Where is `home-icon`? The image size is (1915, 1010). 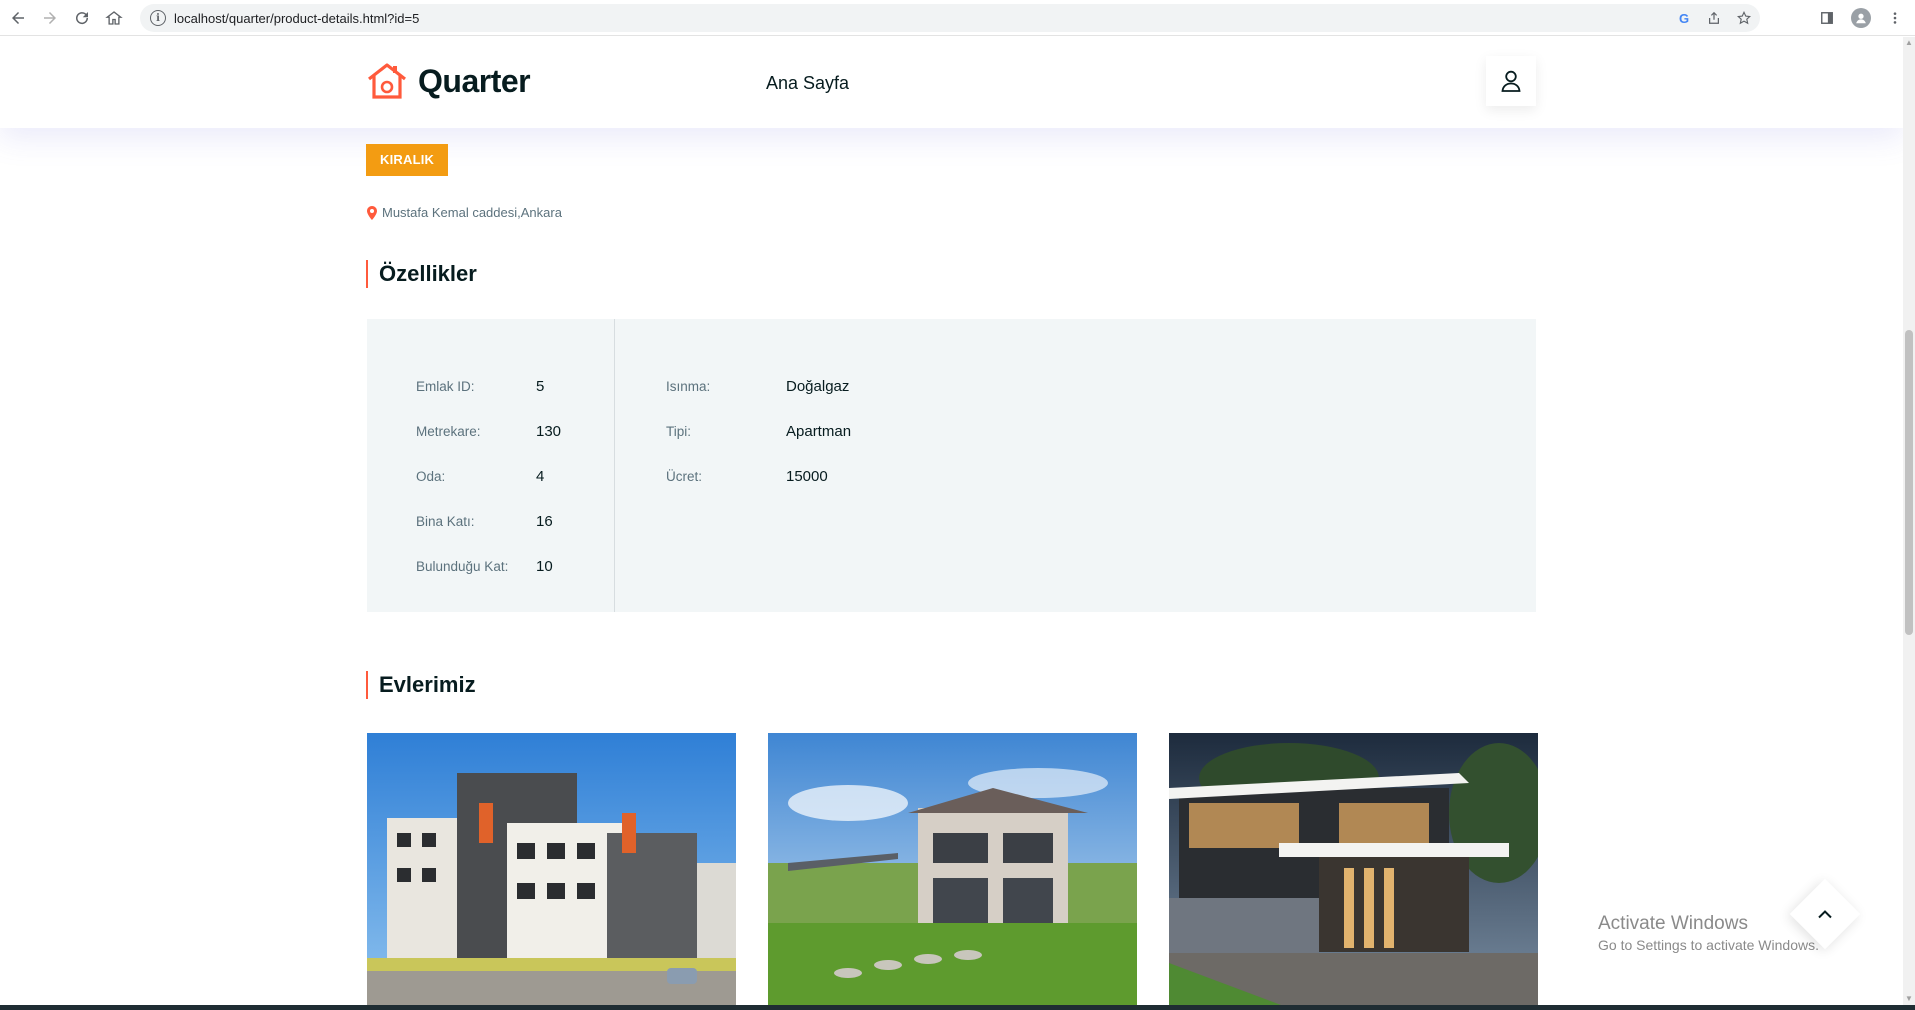 home-icon is located at coordinates (114, 18).